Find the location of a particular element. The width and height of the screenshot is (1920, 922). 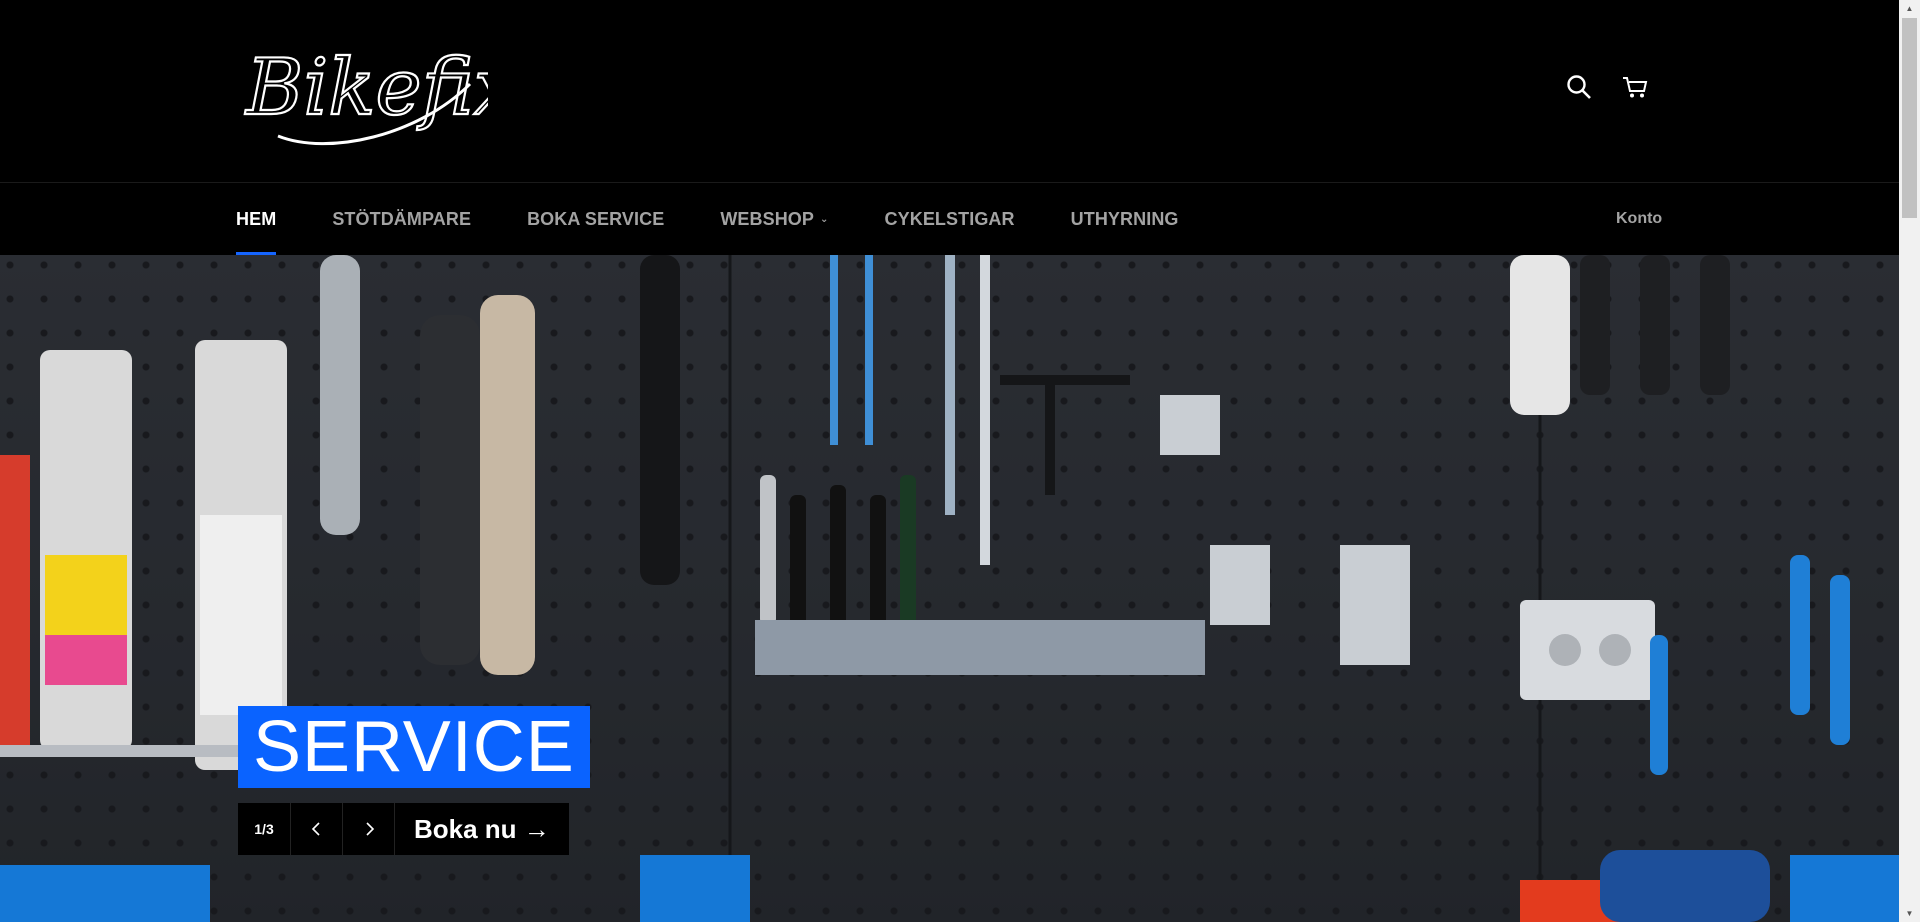

scrollbar-thumb is located at coordinates (1909, 118).